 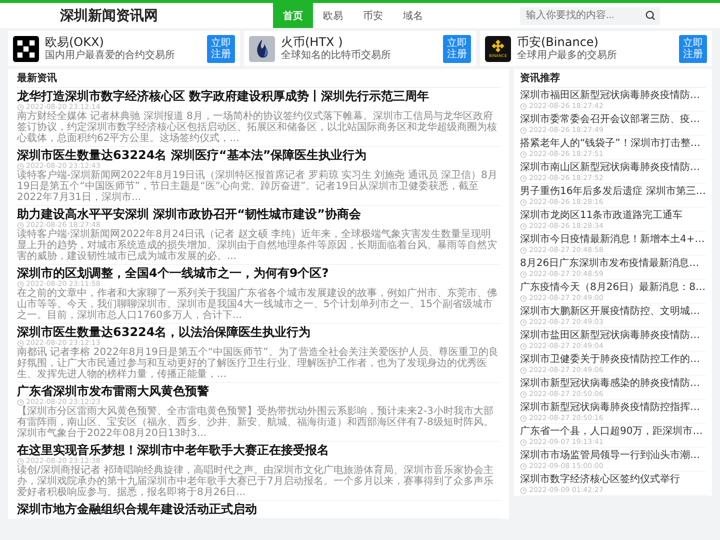 I want to click on section-title: 最新资讯, so click(x=258, y=80).